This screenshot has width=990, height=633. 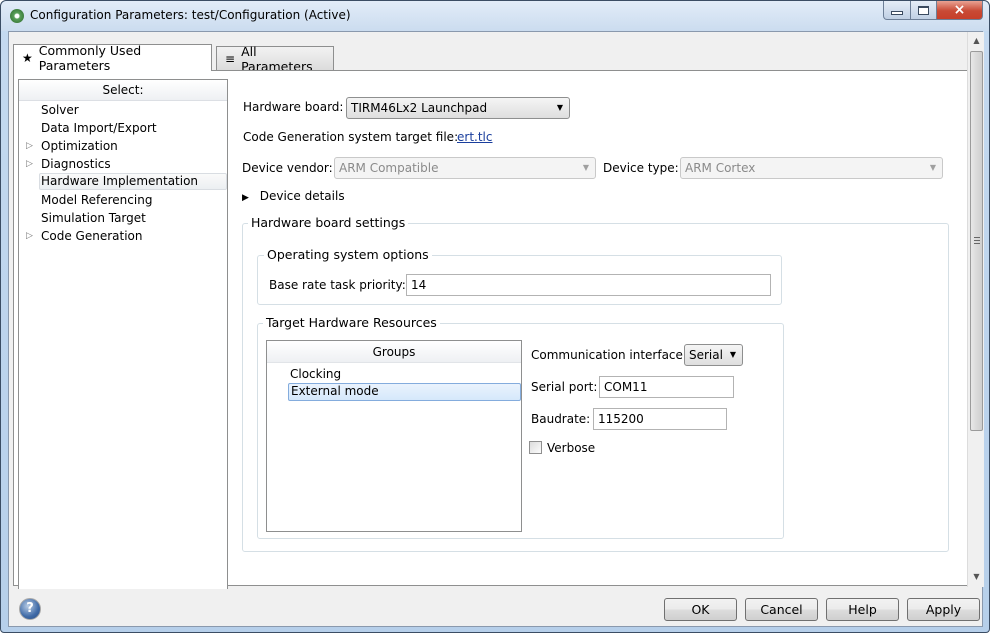 I want to click on group-title: Operating system options, so click(x=348, y=254).